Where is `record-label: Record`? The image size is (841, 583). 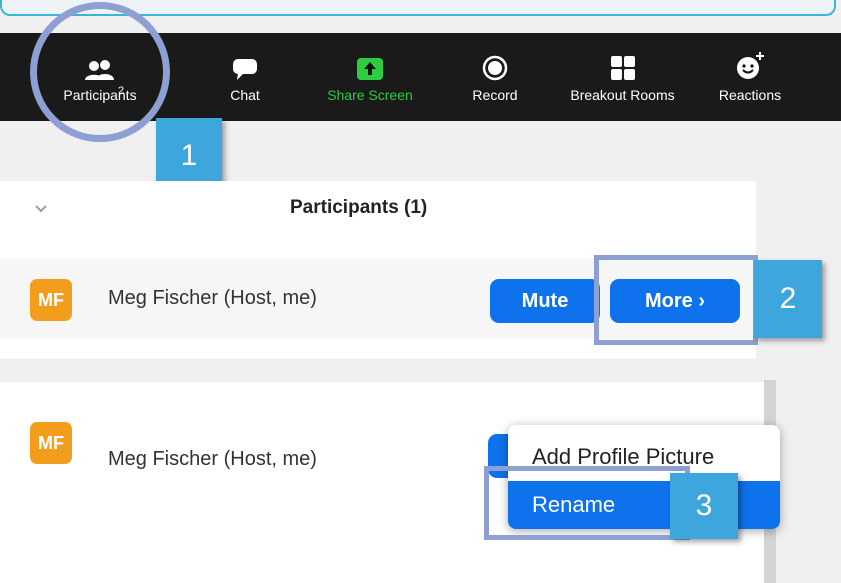
record-label: Record is located at coordinates (495, 95).